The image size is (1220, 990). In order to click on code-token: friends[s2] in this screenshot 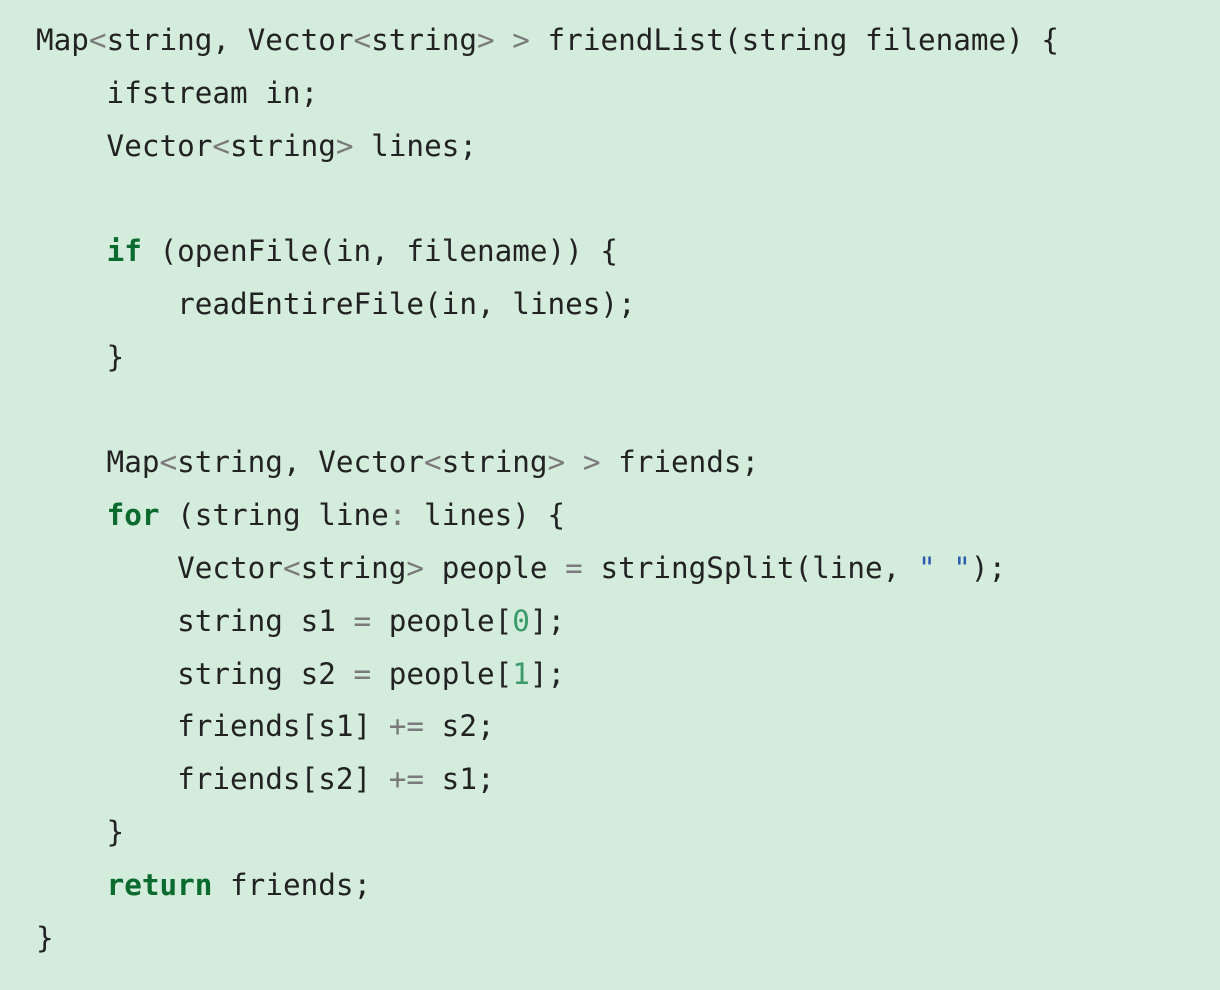, I will do `click(212, 779)`.